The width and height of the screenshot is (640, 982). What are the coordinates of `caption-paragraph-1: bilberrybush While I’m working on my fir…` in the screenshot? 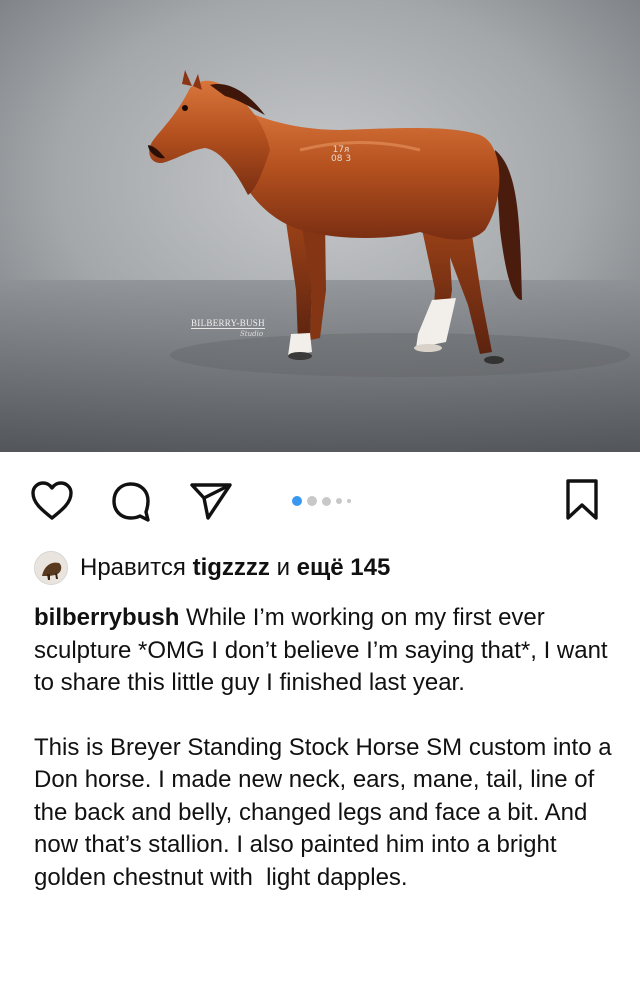 It's located at (324, 651).